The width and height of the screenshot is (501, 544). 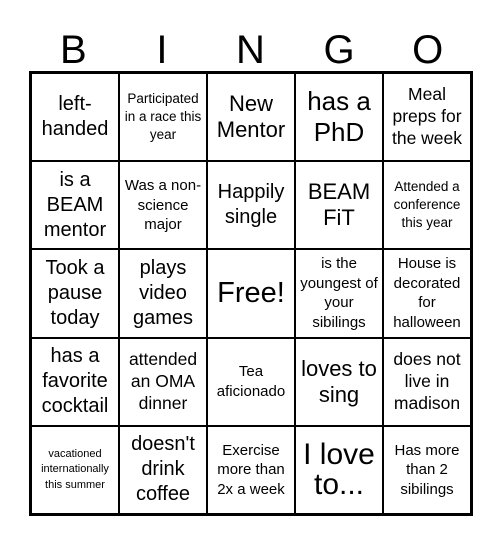 I want to click on cell-text: has a favorite cocktail, so click(x=75, y=381).